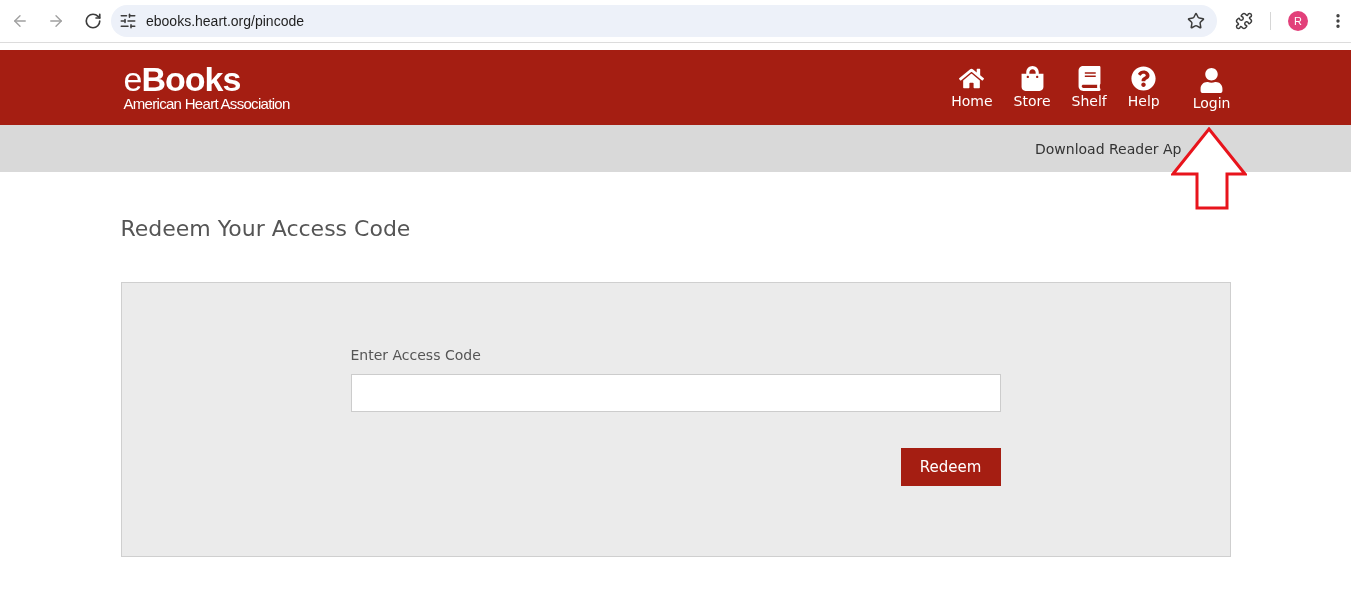 The image size is (1351, 601). What do you see at coordinates (1212, 80) in the screenshot?
I see `user-icon` at bounding box center [1212, 80].